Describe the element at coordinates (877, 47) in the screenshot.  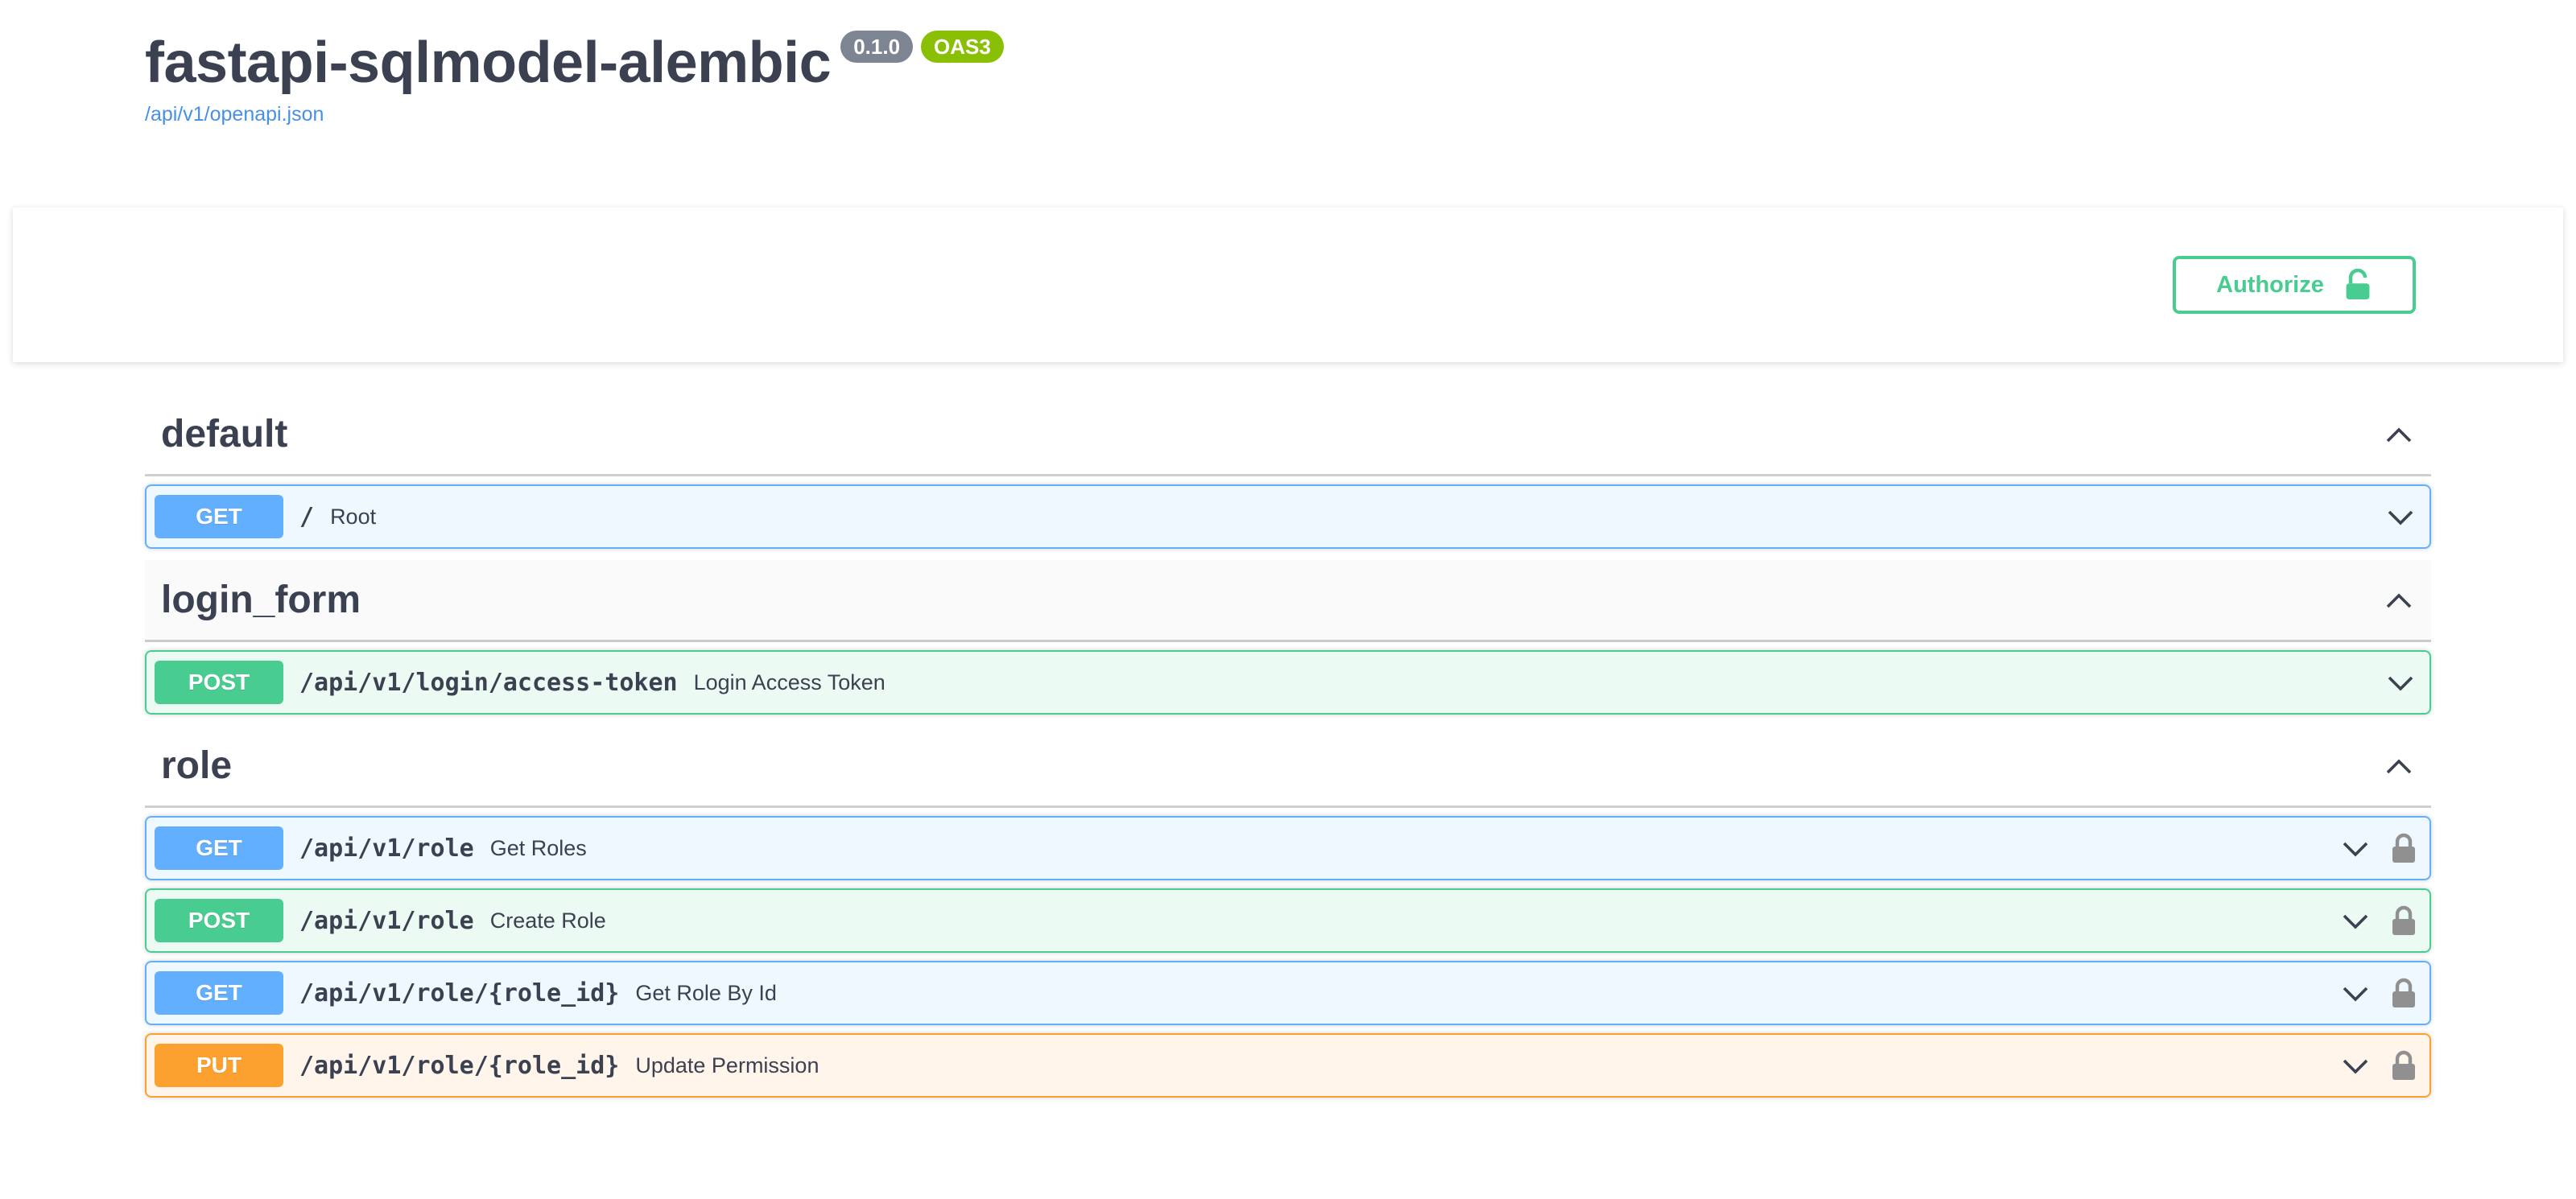
I see `version-badge: 0.1.0` at that location.